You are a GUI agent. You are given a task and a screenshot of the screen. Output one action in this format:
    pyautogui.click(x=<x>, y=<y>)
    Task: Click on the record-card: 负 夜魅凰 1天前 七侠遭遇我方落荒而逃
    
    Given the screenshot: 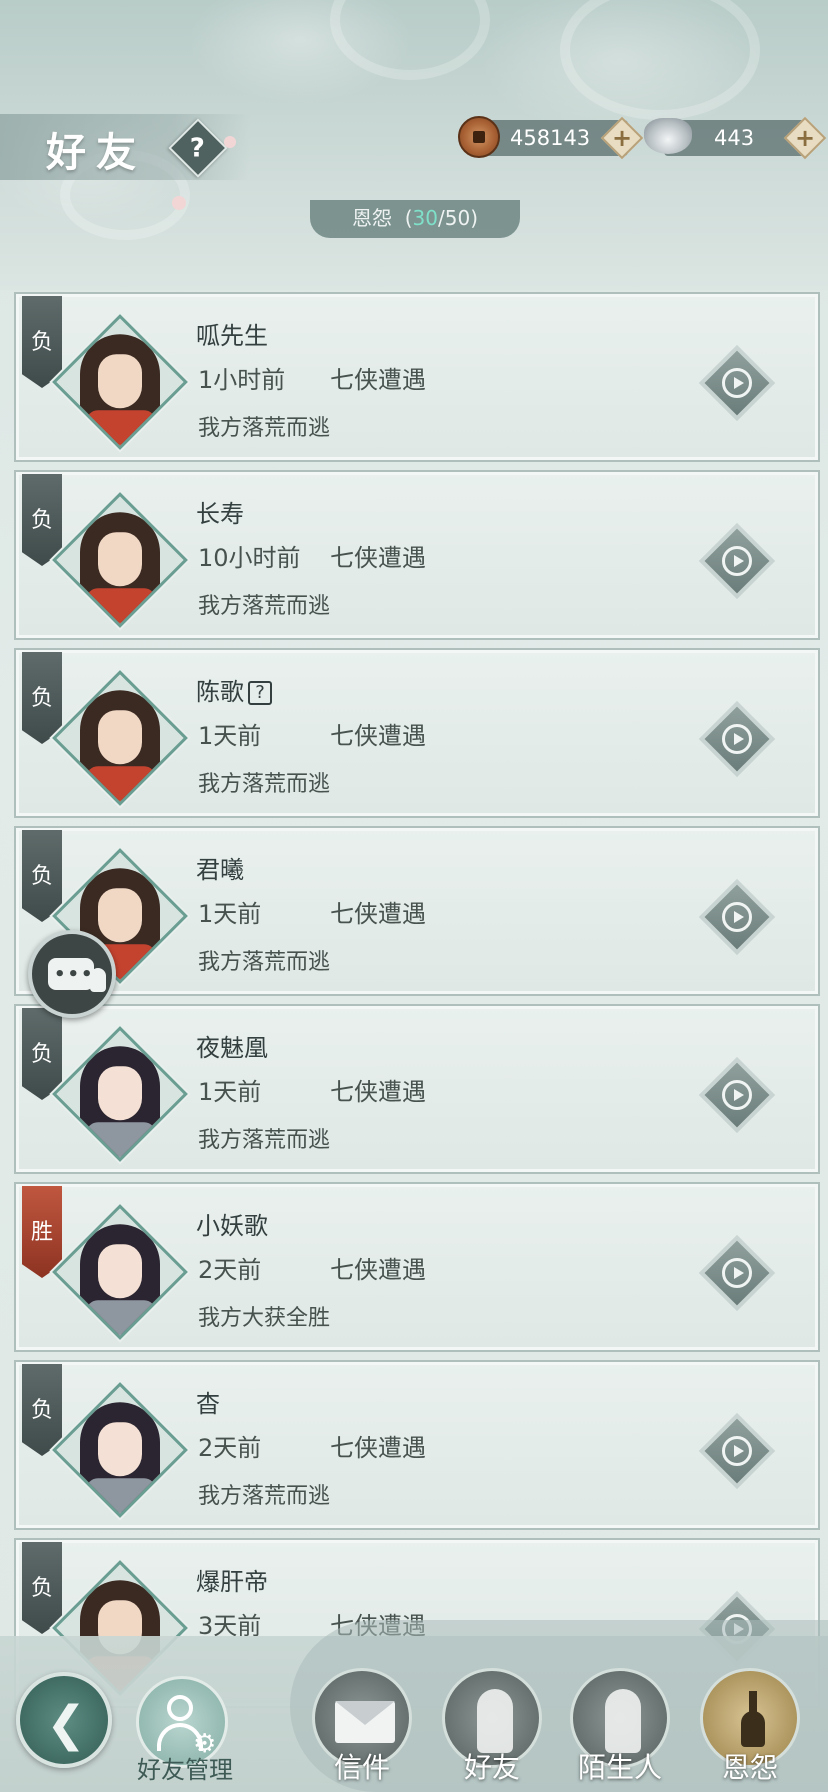 What is the action you would take?
    pyautogui.click(x=417, y=1089)
    